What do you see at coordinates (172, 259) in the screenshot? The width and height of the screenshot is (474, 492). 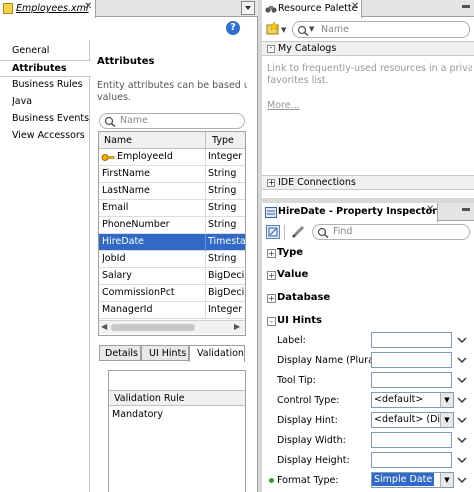 I see `table-row: JobId String` at bounding box center [172, 259].